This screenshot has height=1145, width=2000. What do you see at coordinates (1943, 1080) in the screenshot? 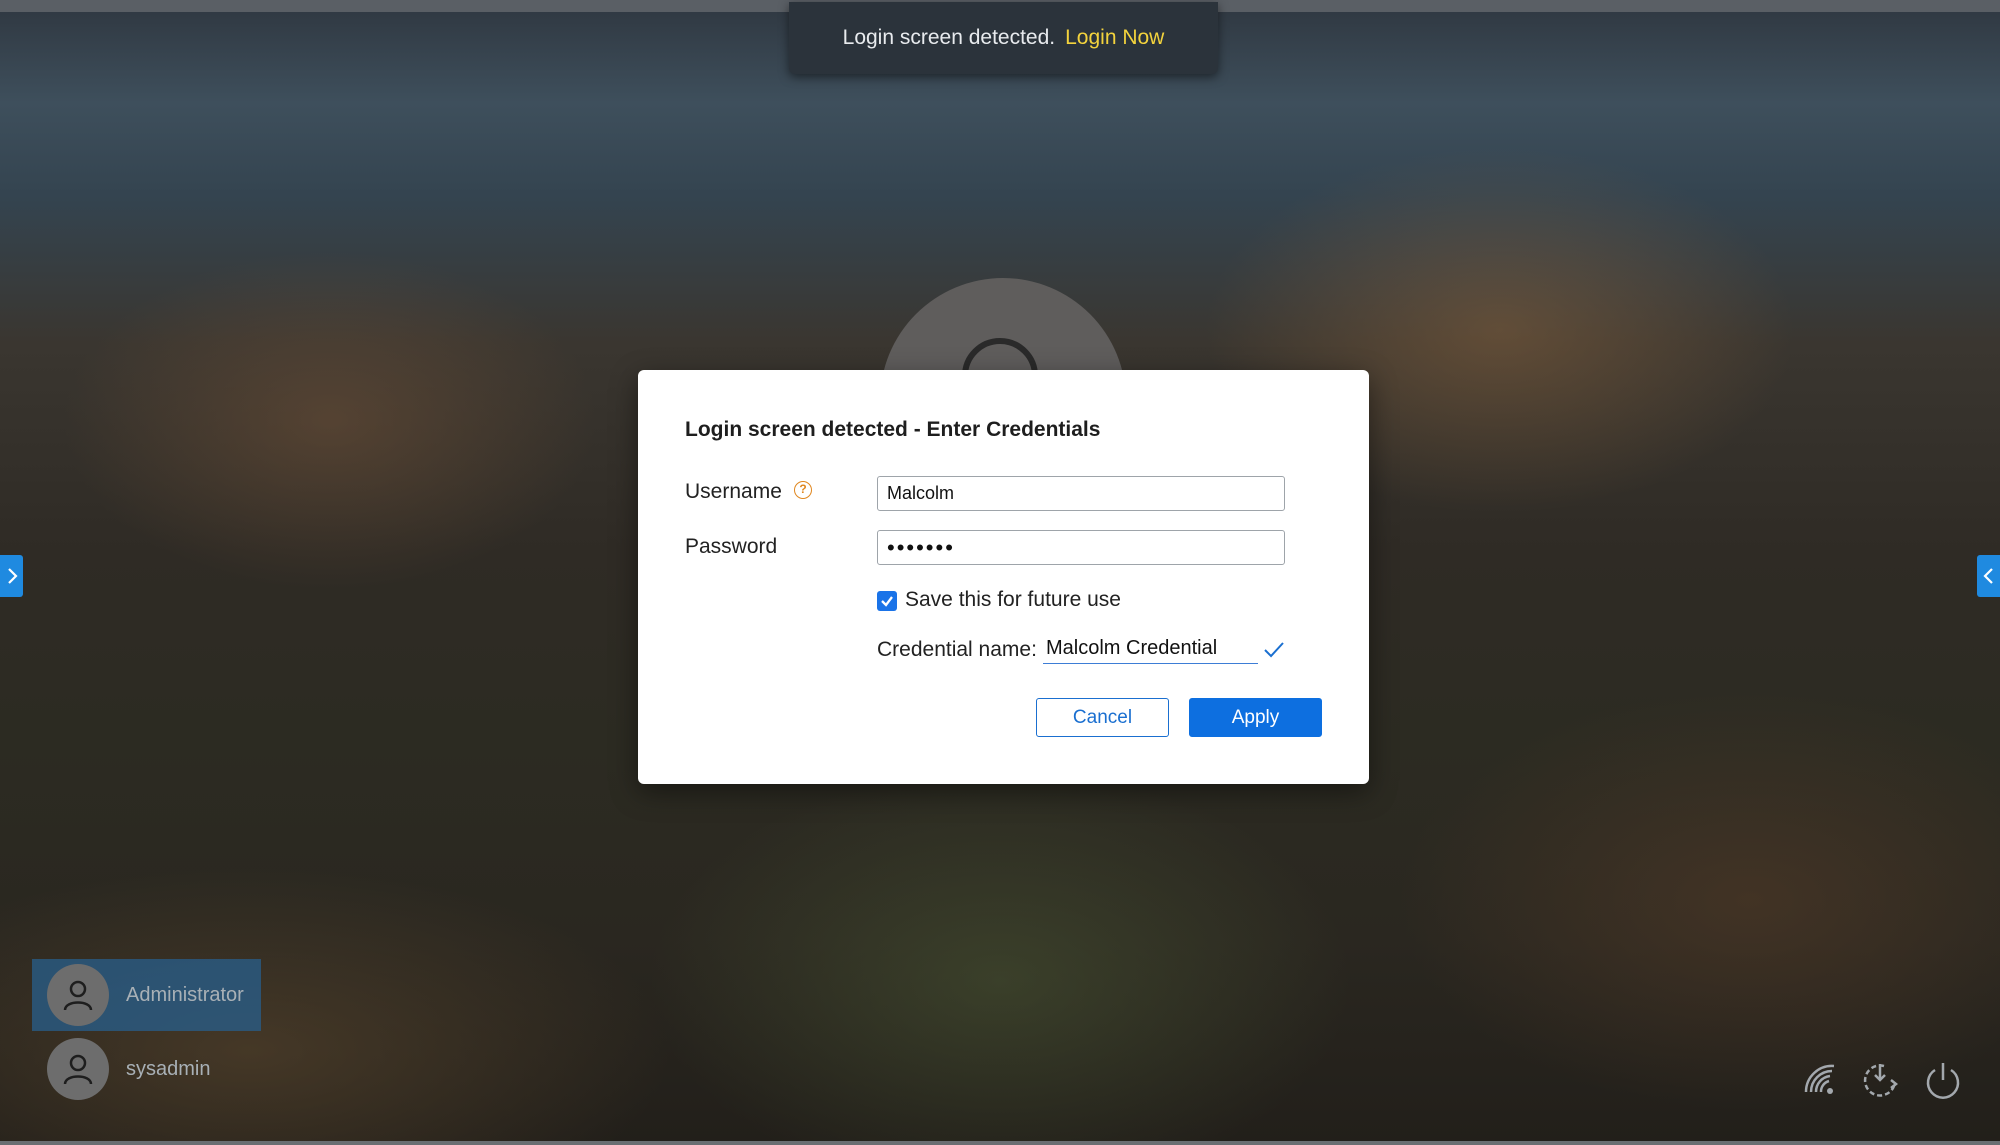
I see `power-icon` at bounding box center [1943, 1080].